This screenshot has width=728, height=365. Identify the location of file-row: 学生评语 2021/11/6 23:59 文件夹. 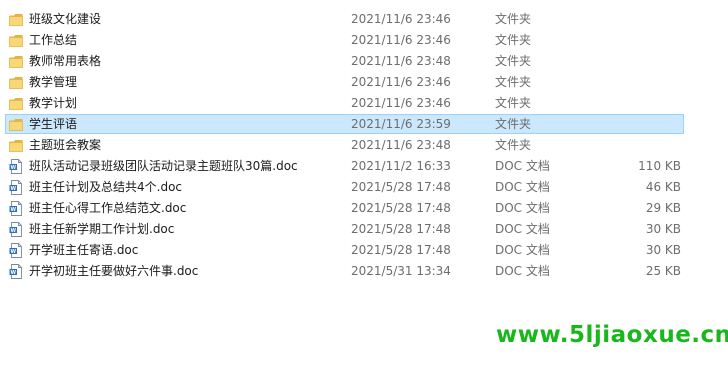
(364, 124).